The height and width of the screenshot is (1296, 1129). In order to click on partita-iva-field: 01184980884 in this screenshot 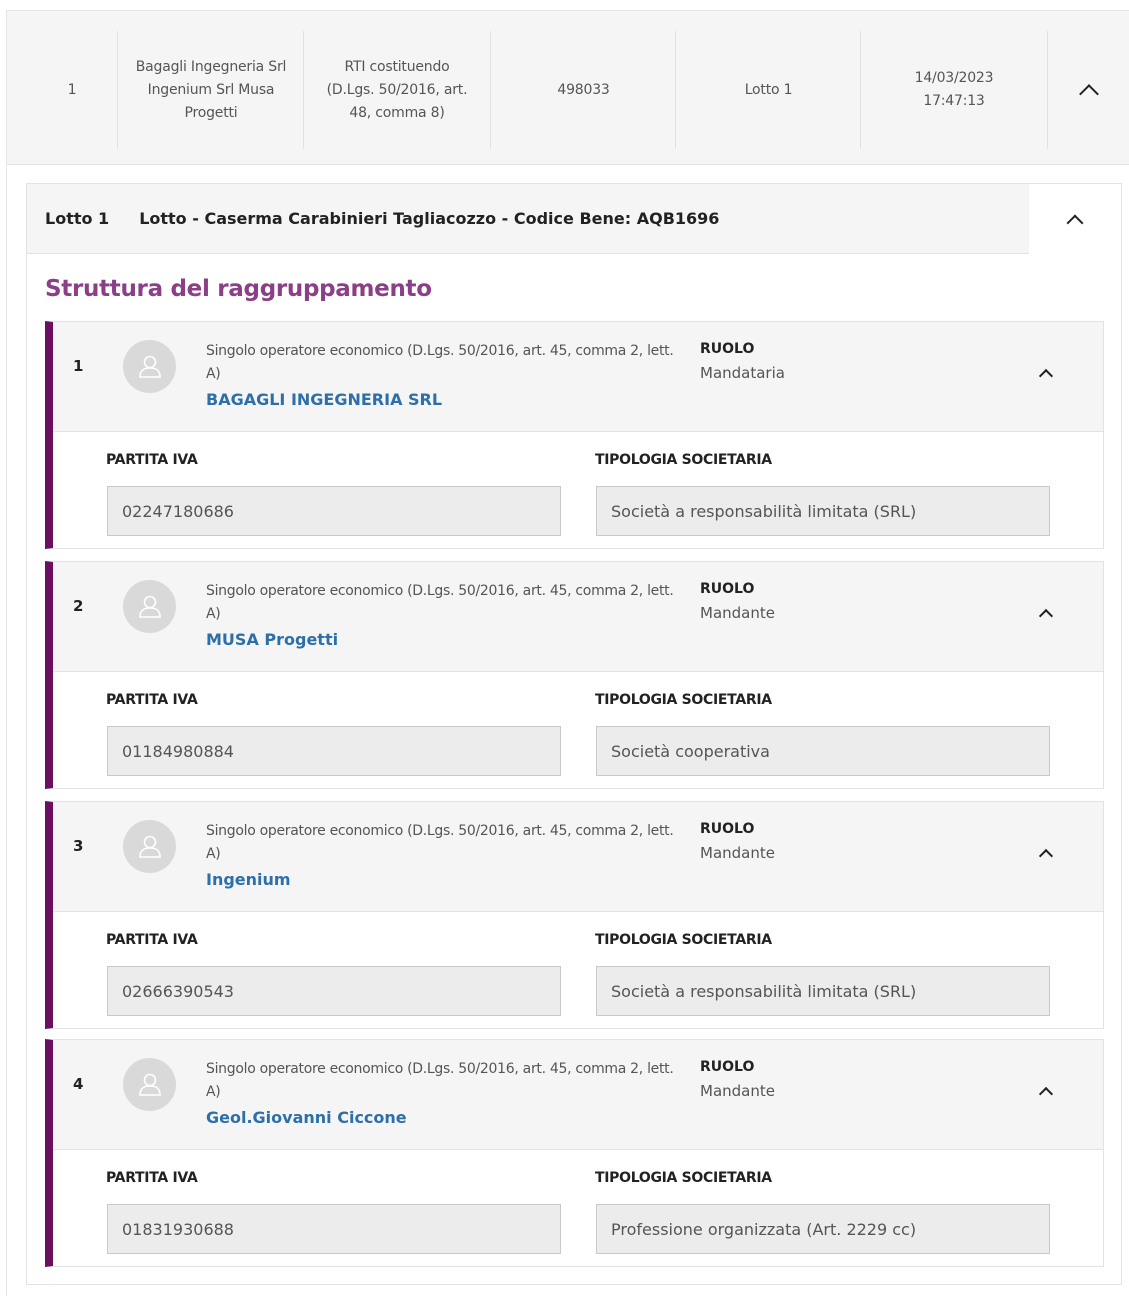, I will do `click(334, 751)`.